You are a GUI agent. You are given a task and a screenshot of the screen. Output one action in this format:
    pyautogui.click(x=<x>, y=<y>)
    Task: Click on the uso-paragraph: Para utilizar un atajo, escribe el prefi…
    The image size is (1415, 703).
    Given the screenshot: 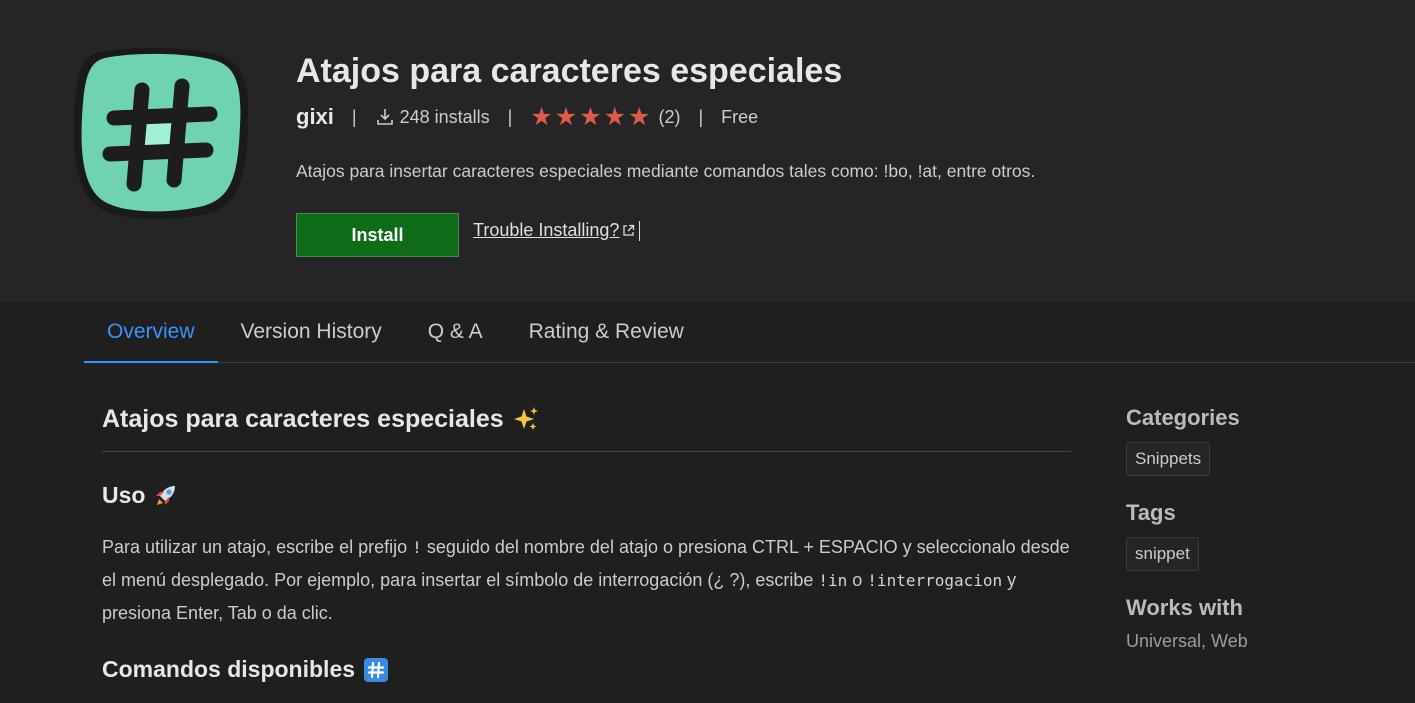 What is the action you would take?
    pyautogui.click(x=586, y=580)
    